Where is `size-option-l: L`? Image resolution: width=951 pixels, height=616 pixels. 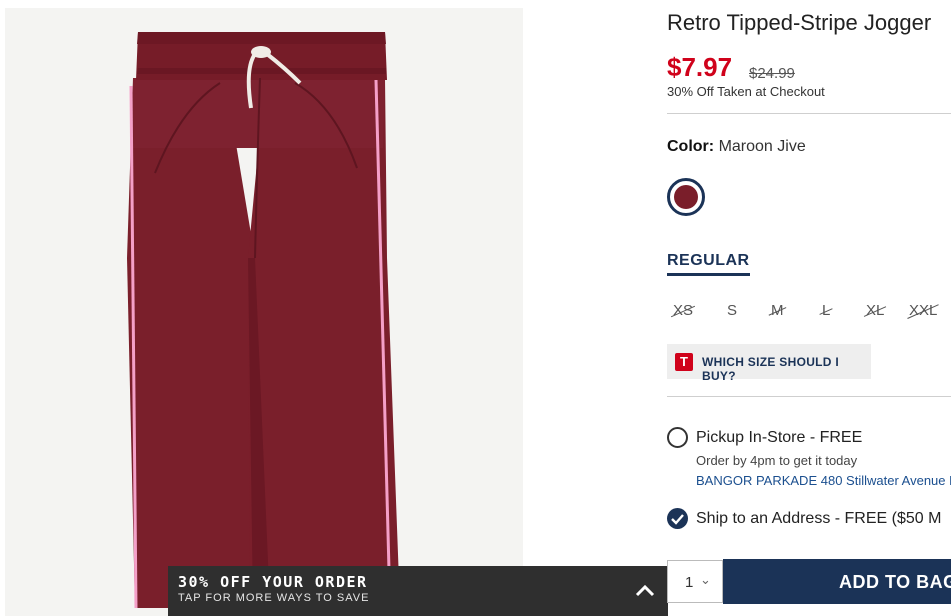
size-option-l: L is located at coordinates (826, 310).